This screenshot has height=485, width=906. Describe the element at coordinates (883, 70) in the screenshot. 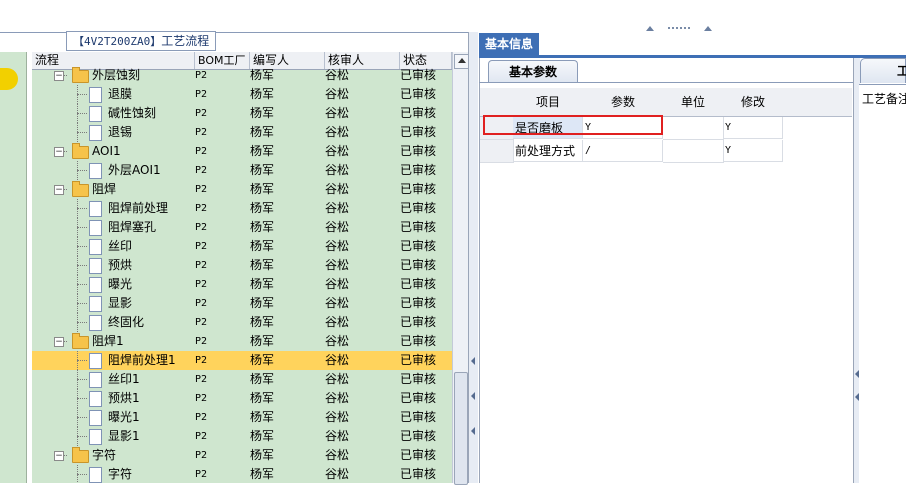

I see `tab-craft: 工` at that location.